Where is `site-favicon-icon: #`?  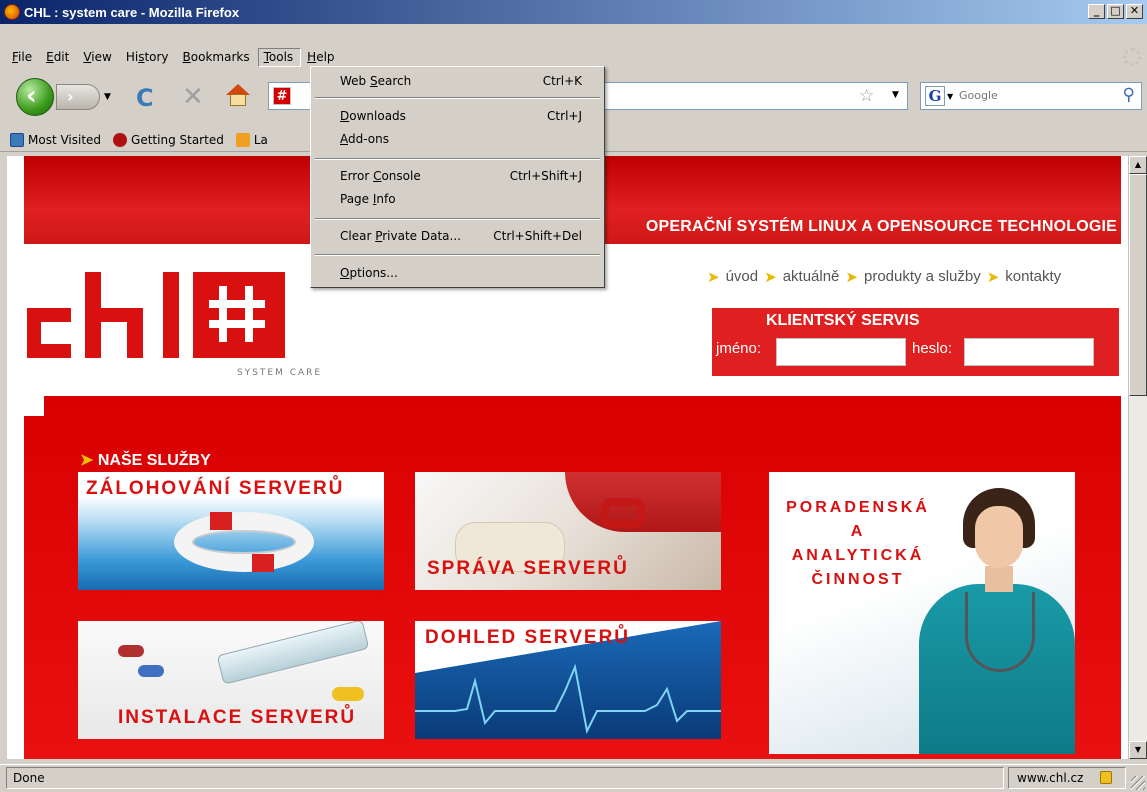
site-favicon-icon: # is located at coordinates (282, 96).